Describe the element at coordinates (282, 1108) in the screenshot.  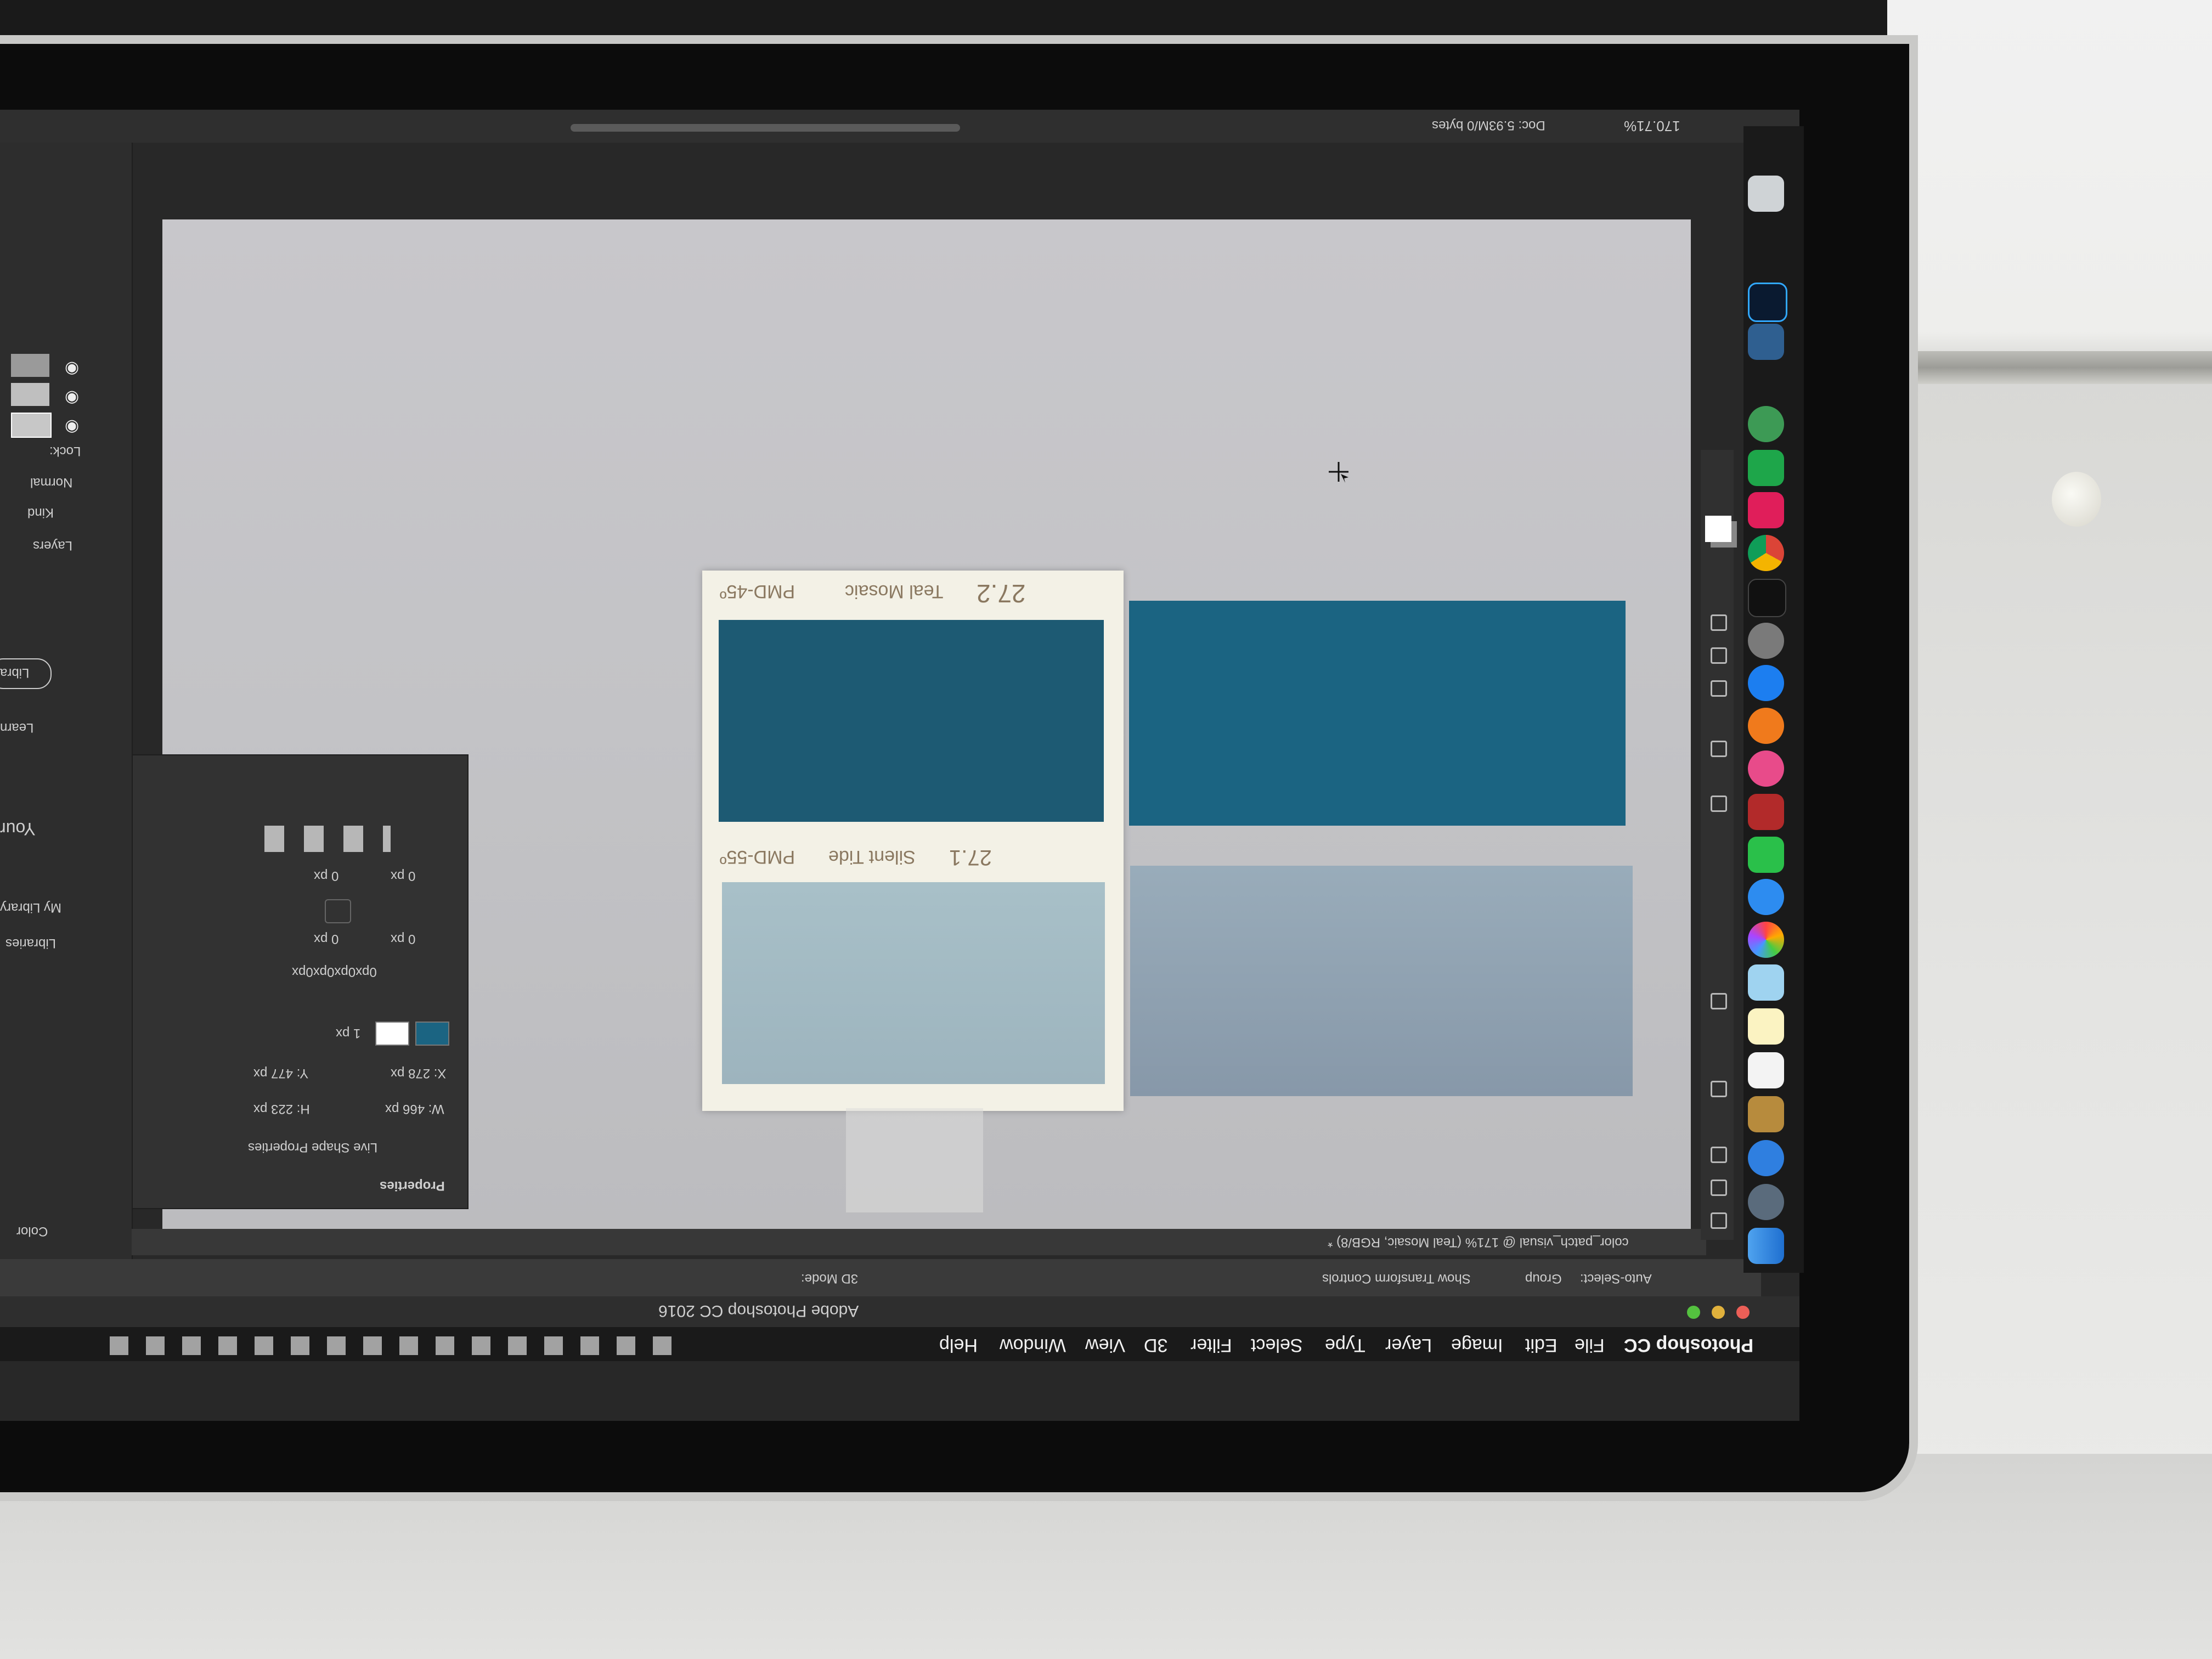
I see `height-readout: H: 223 px` at that location.